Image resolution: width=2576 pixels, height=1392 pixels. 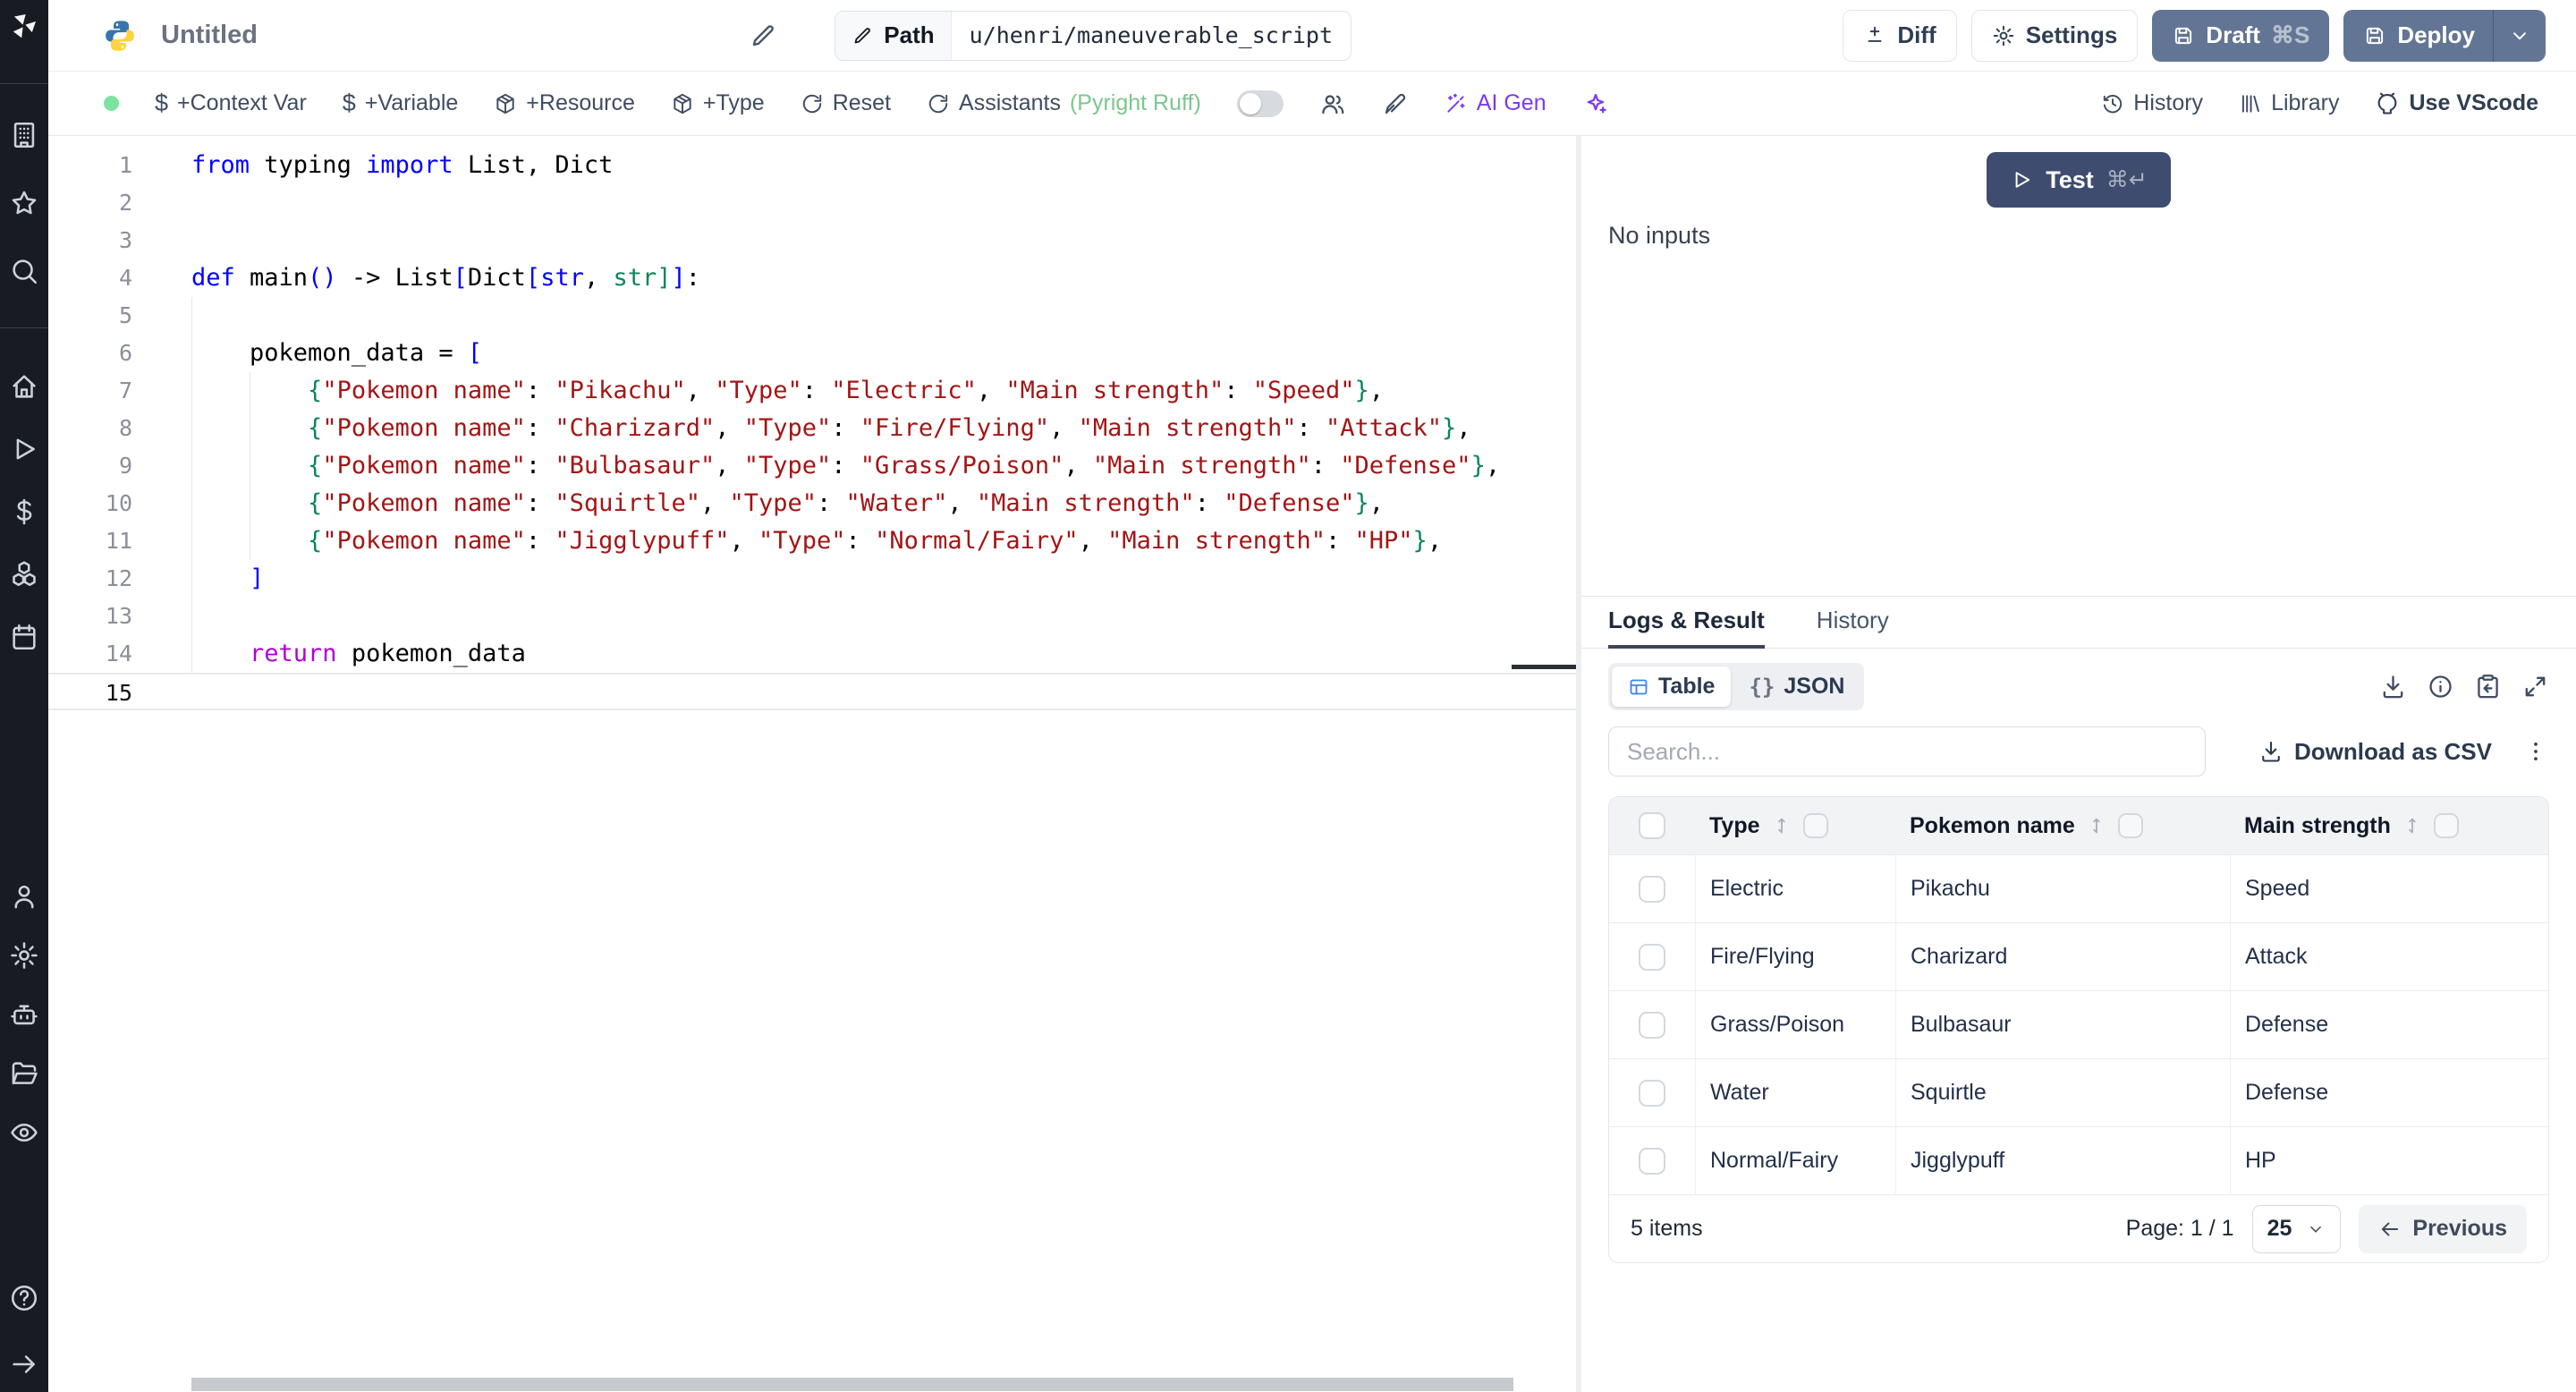 I want to click on editor-horizontal-scrollbar, so click(x=852, y=1384).